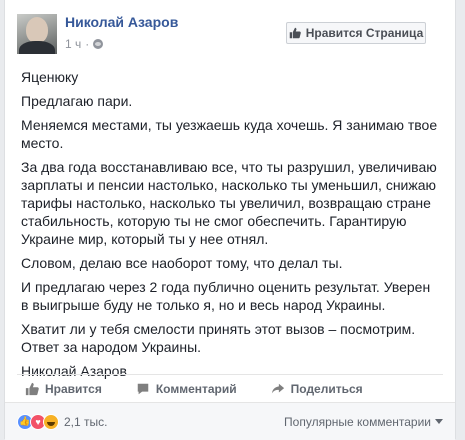  Describe the element at coordinates (73, 44) in the screenshot. I see `post-time: 1 ч` at that location.